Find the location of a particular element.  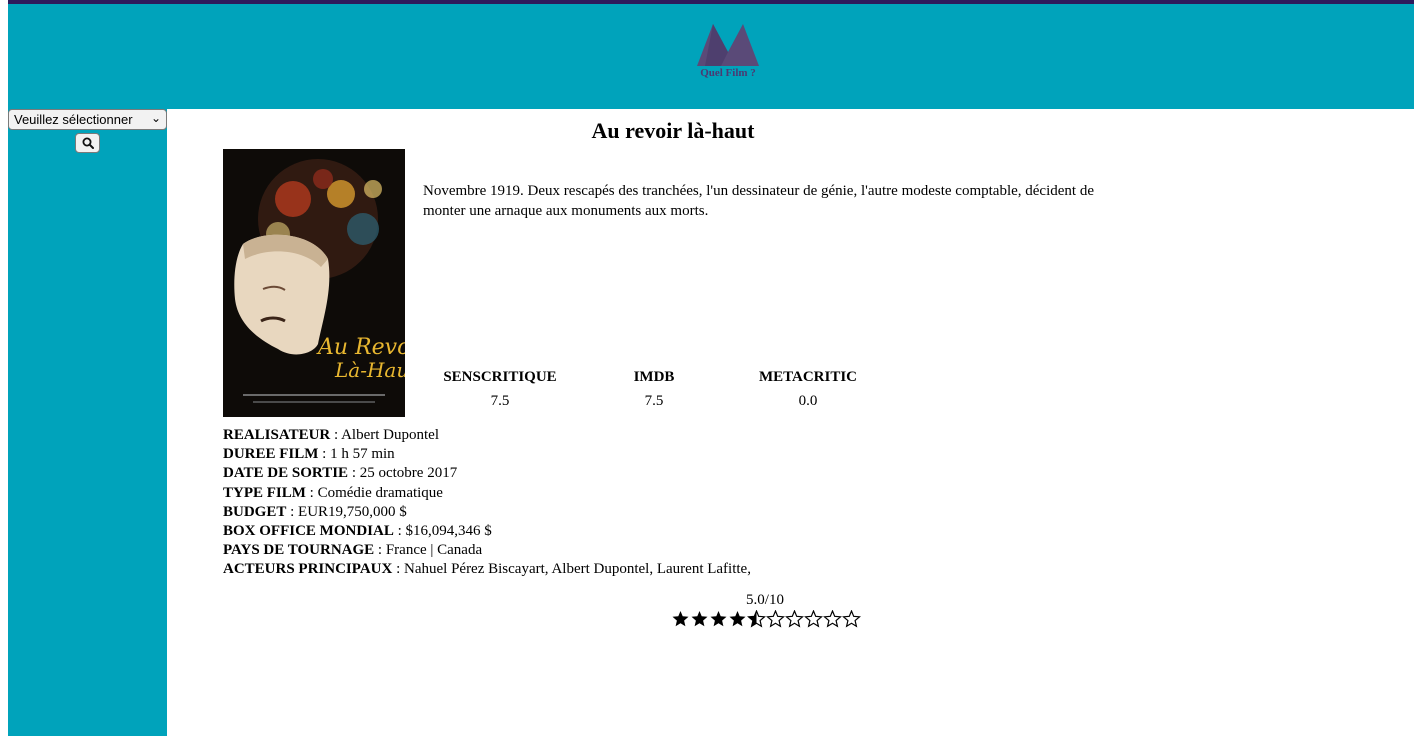

search-icon is located at coordinates (88, 143).